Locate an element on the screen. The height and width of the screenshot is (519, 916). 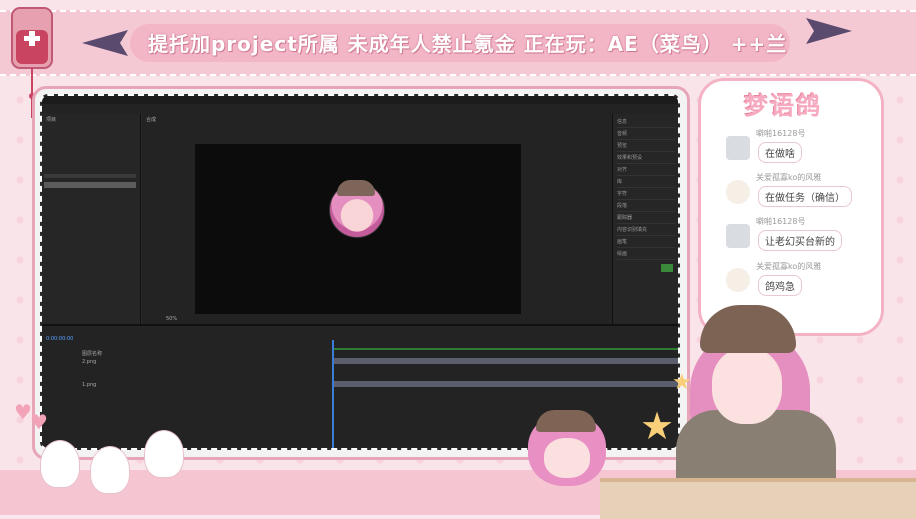
panel-align: 对齐 is located at coordinates (646, 171).